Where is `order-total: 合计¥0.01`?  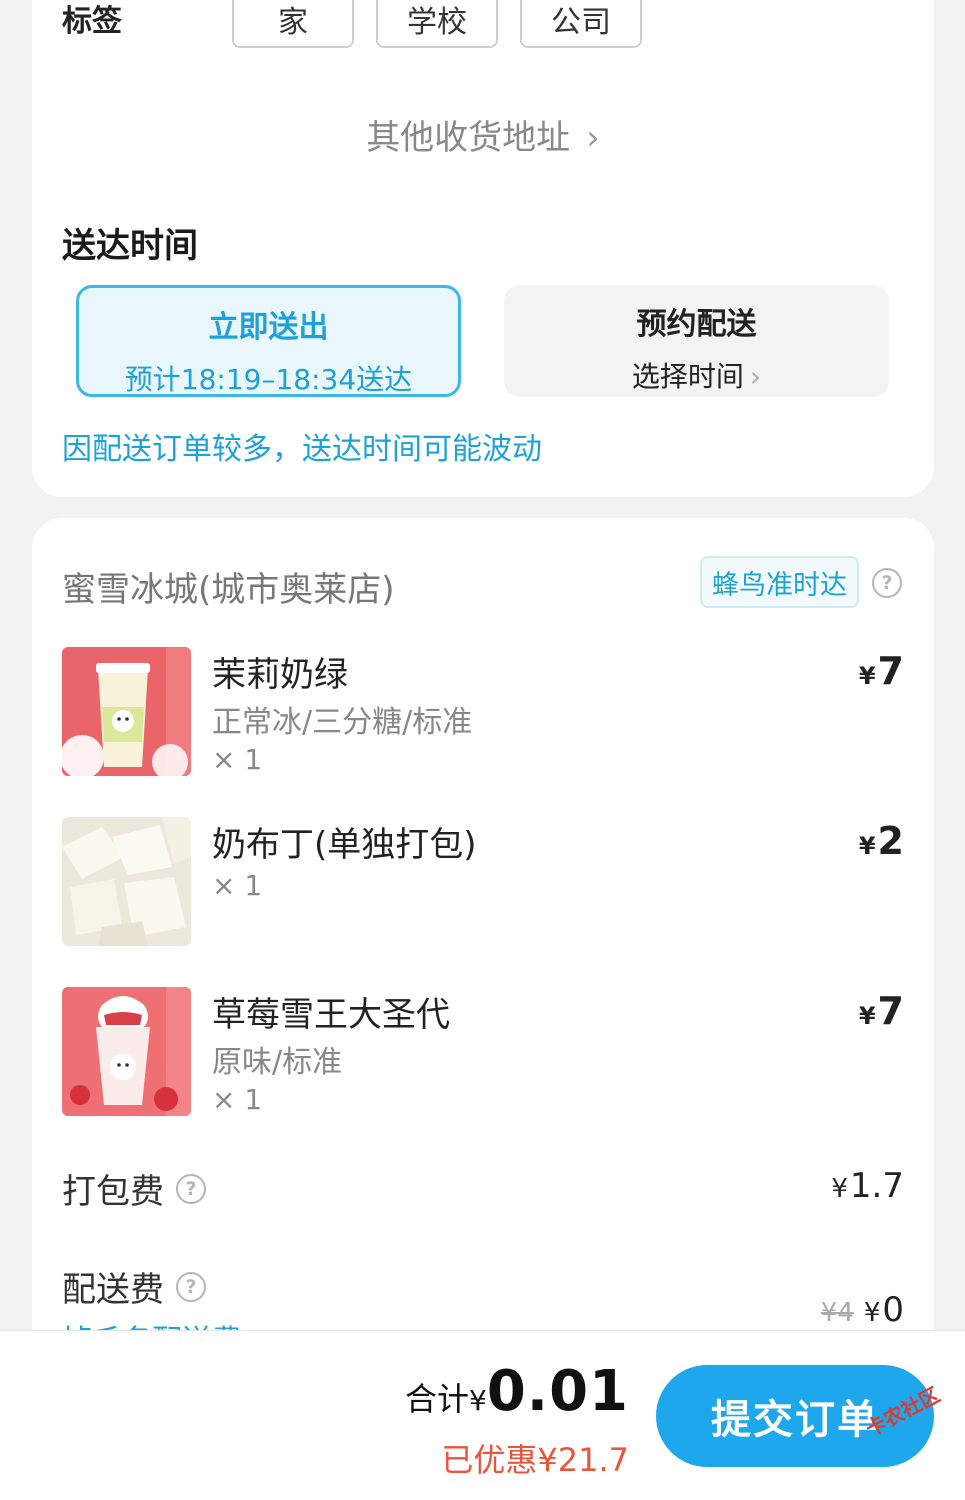
order-total: 合计¥0.01 is located at coordinates (517, 1391).